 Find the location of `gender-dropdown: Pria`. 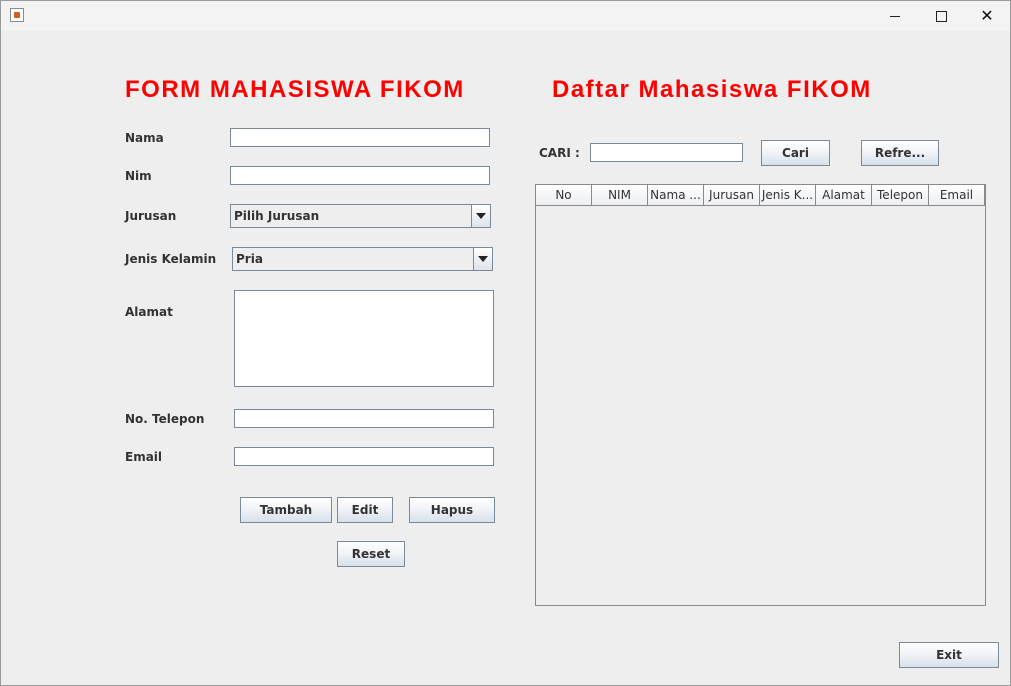

gender-dropdown: Pria is located at coordinates (362, 259).